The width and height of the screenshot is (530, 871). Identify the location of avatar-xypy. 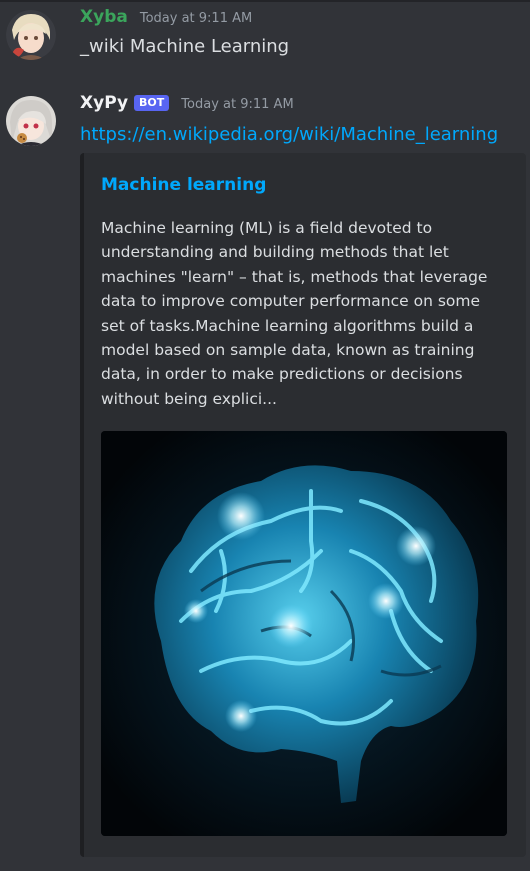
(31, 121).